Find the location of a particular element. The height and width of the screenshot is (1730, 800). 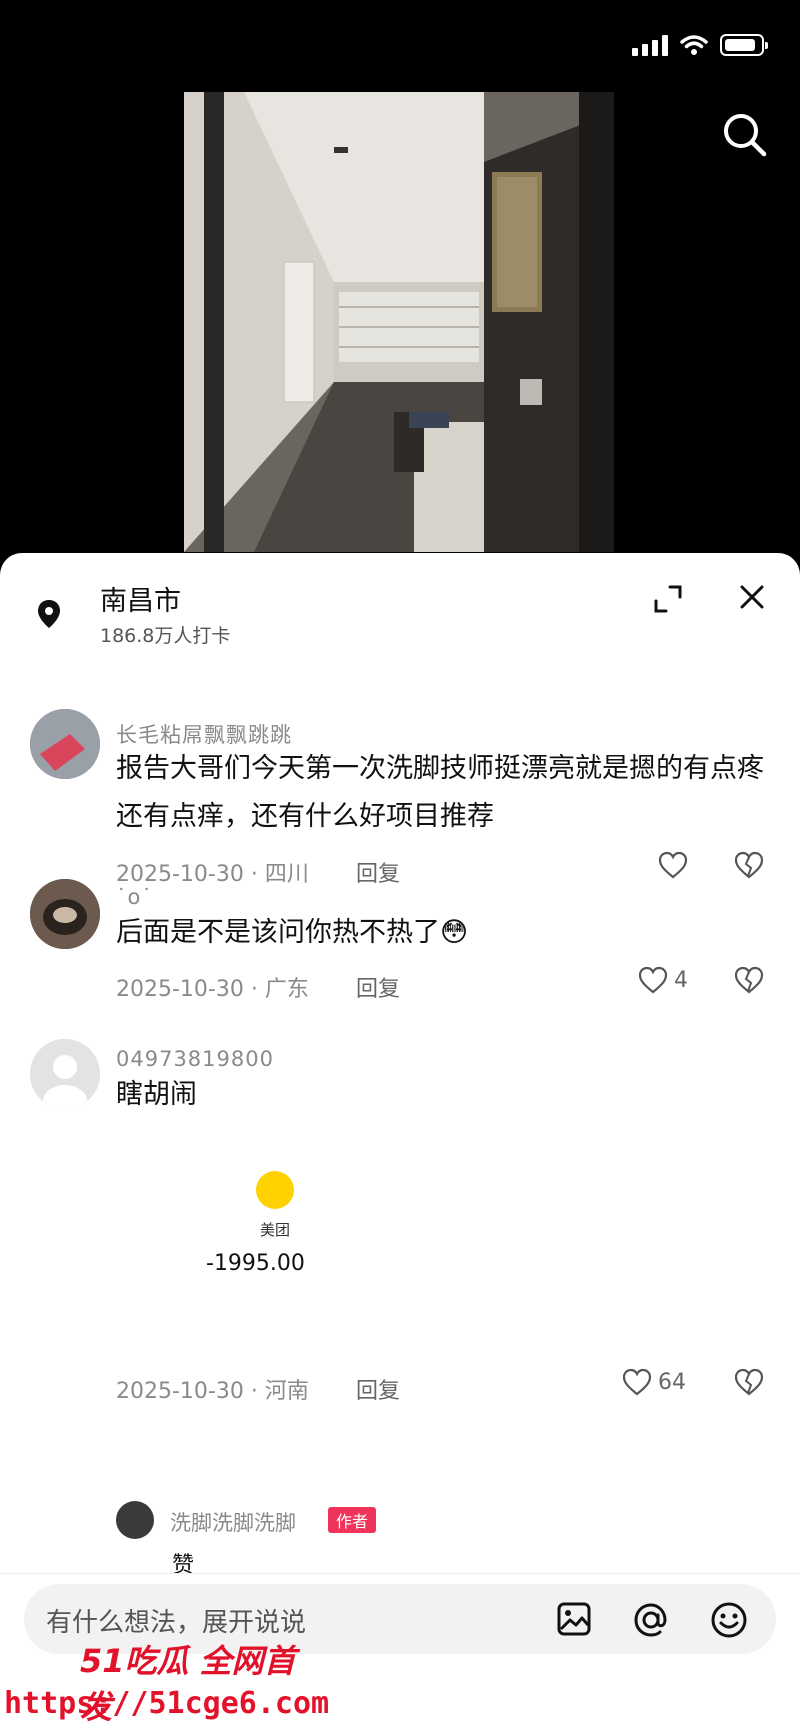

mention-icon is located at coordinates (651, 1620).